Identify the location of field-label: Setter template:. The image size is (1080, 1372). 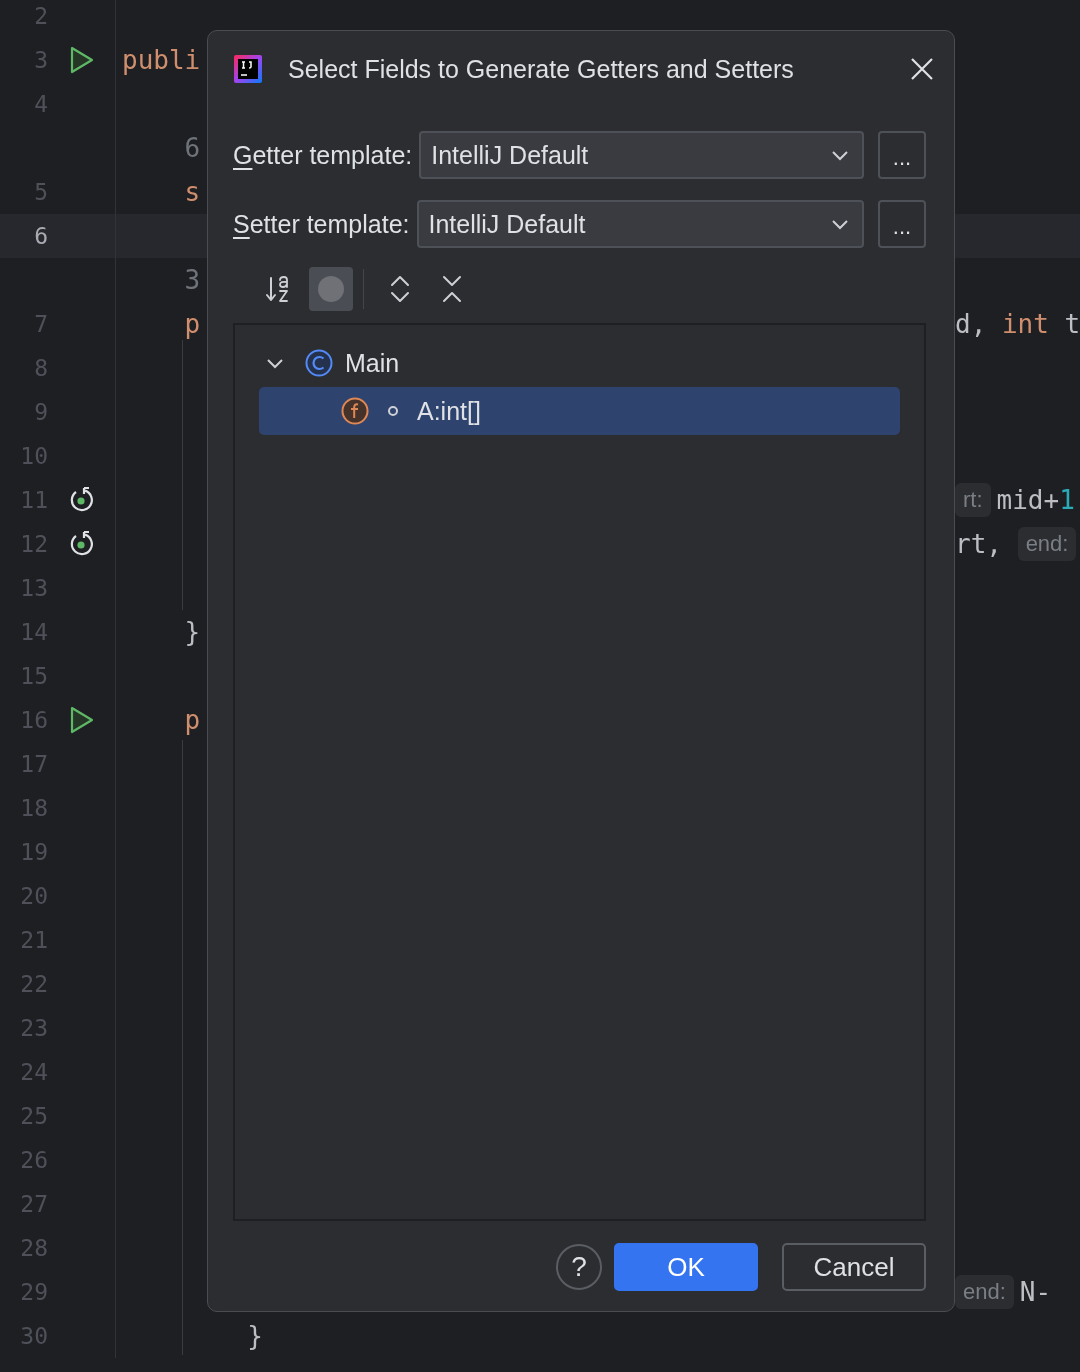
(321, 224).